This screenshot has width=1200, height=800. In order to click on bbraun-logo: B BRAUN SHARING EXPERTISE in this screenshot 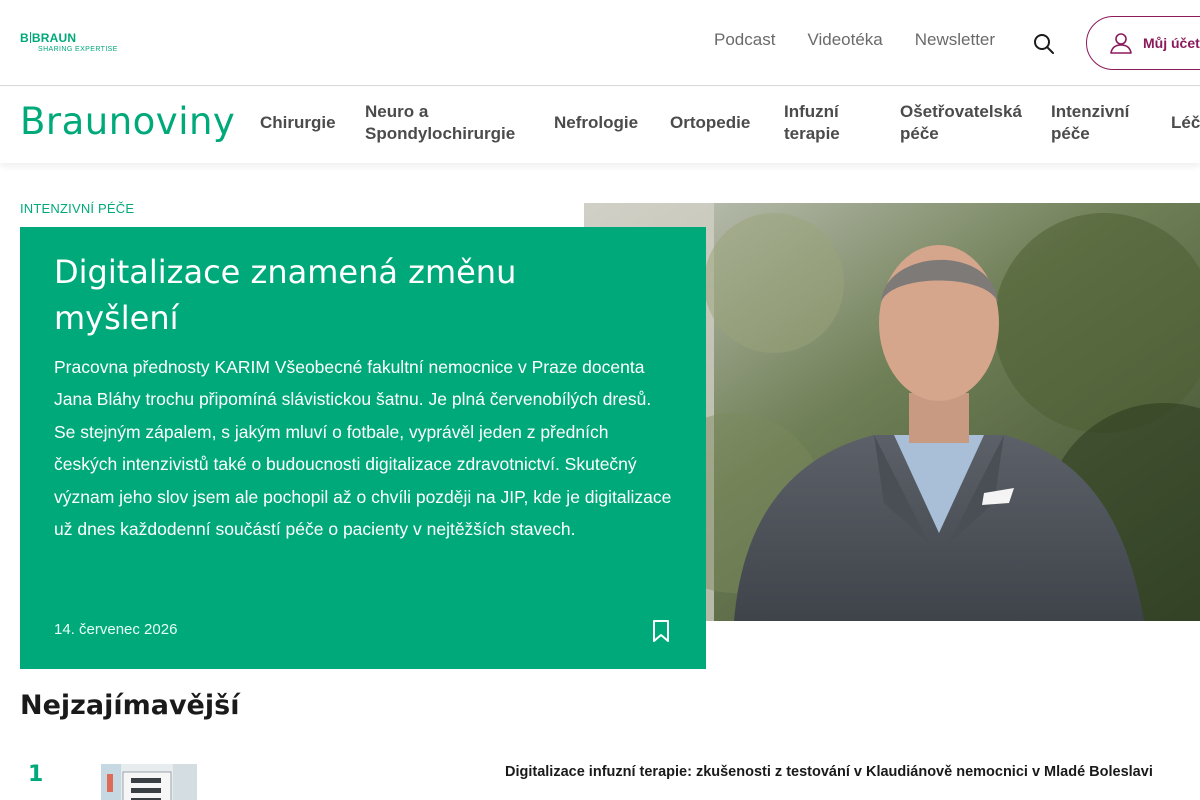, I will do `click(69, 42)`.